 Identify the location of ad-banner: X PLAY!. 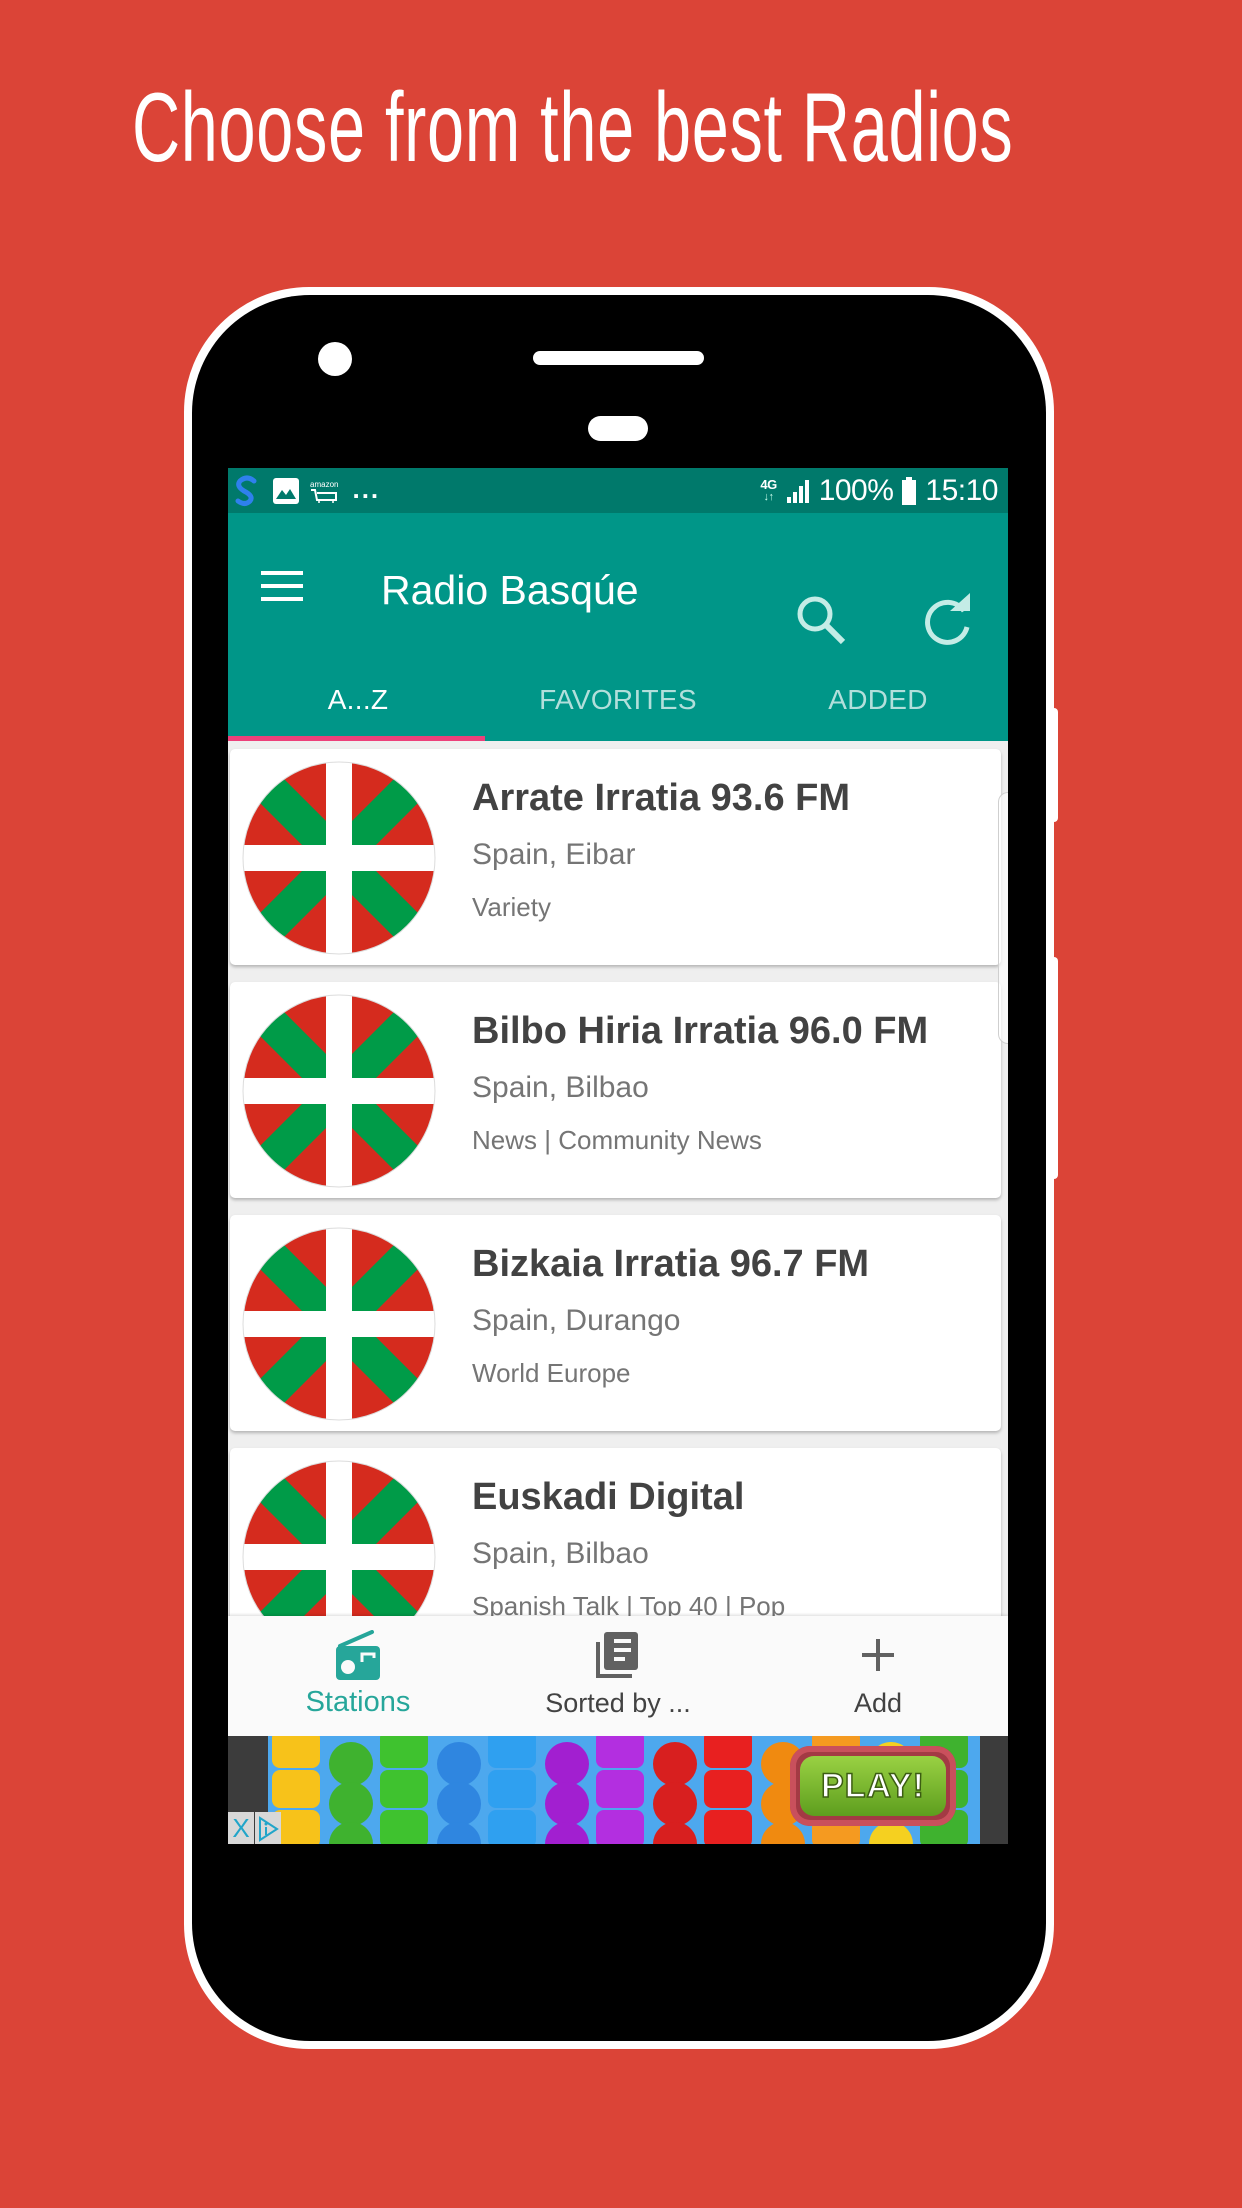
(618, 1790).